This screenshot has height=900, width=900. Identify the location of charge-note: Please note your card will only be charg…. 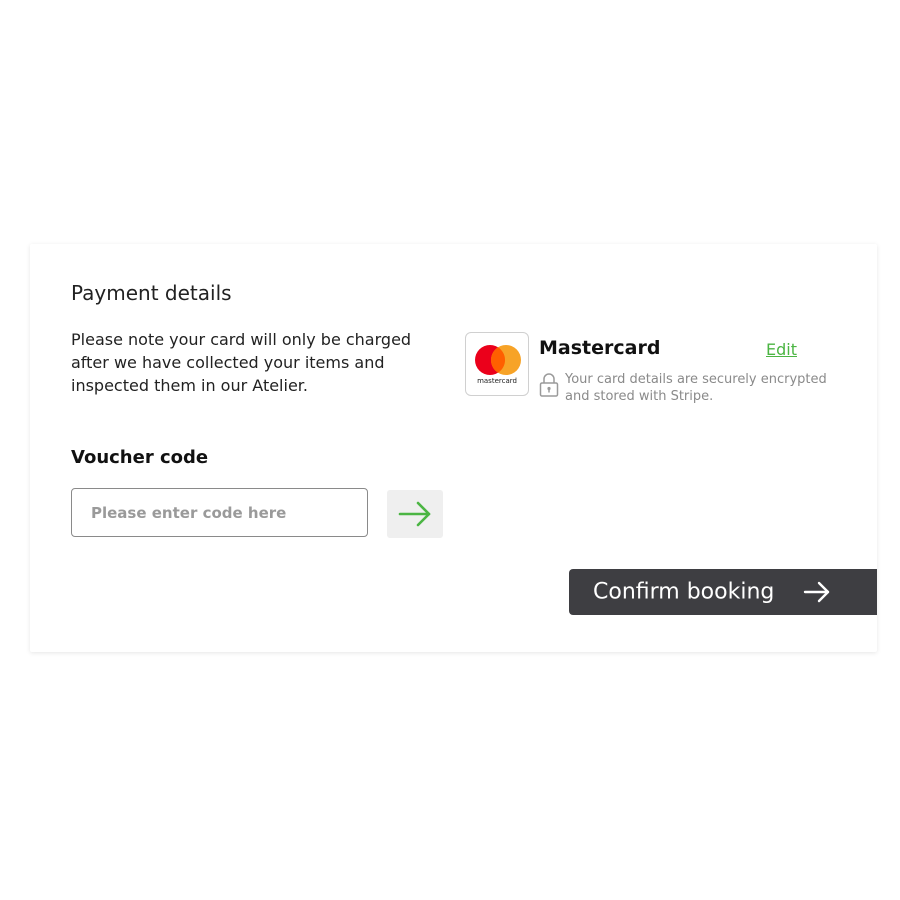
(241, 362).